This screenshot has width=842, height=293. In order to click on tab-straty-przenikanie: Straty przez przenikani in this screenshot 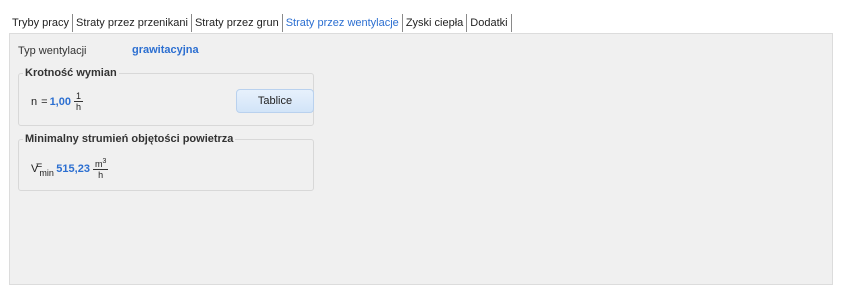, I will do `click(132, 23)`.